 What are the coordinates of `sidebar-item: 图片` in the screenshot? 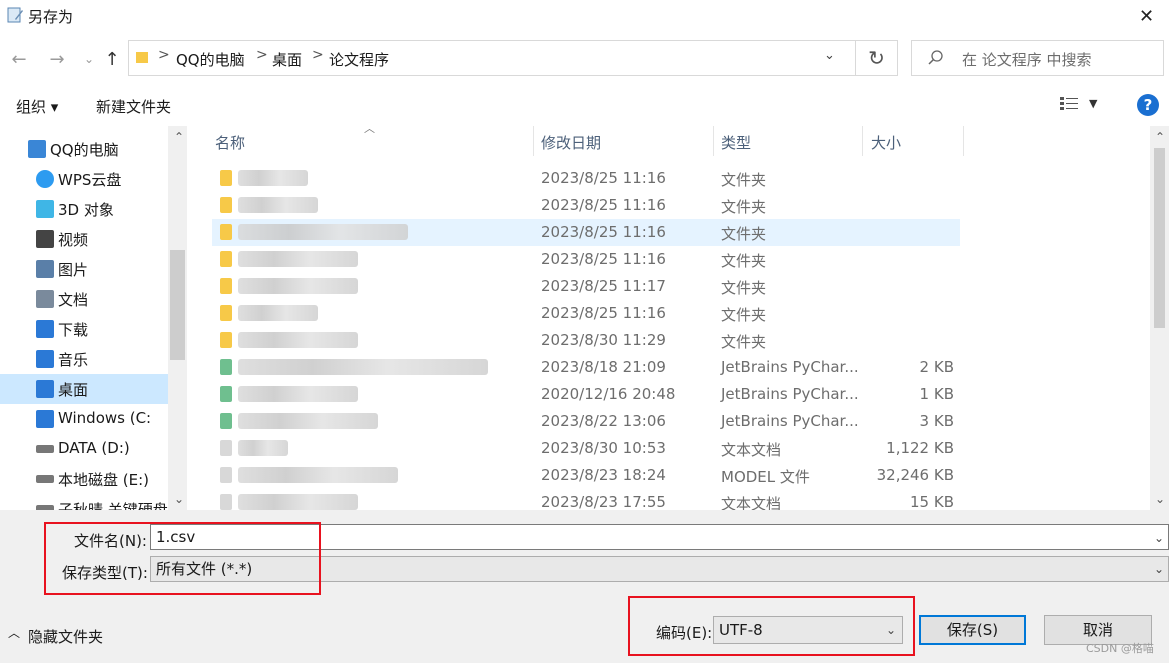 It's located at (84, 269).